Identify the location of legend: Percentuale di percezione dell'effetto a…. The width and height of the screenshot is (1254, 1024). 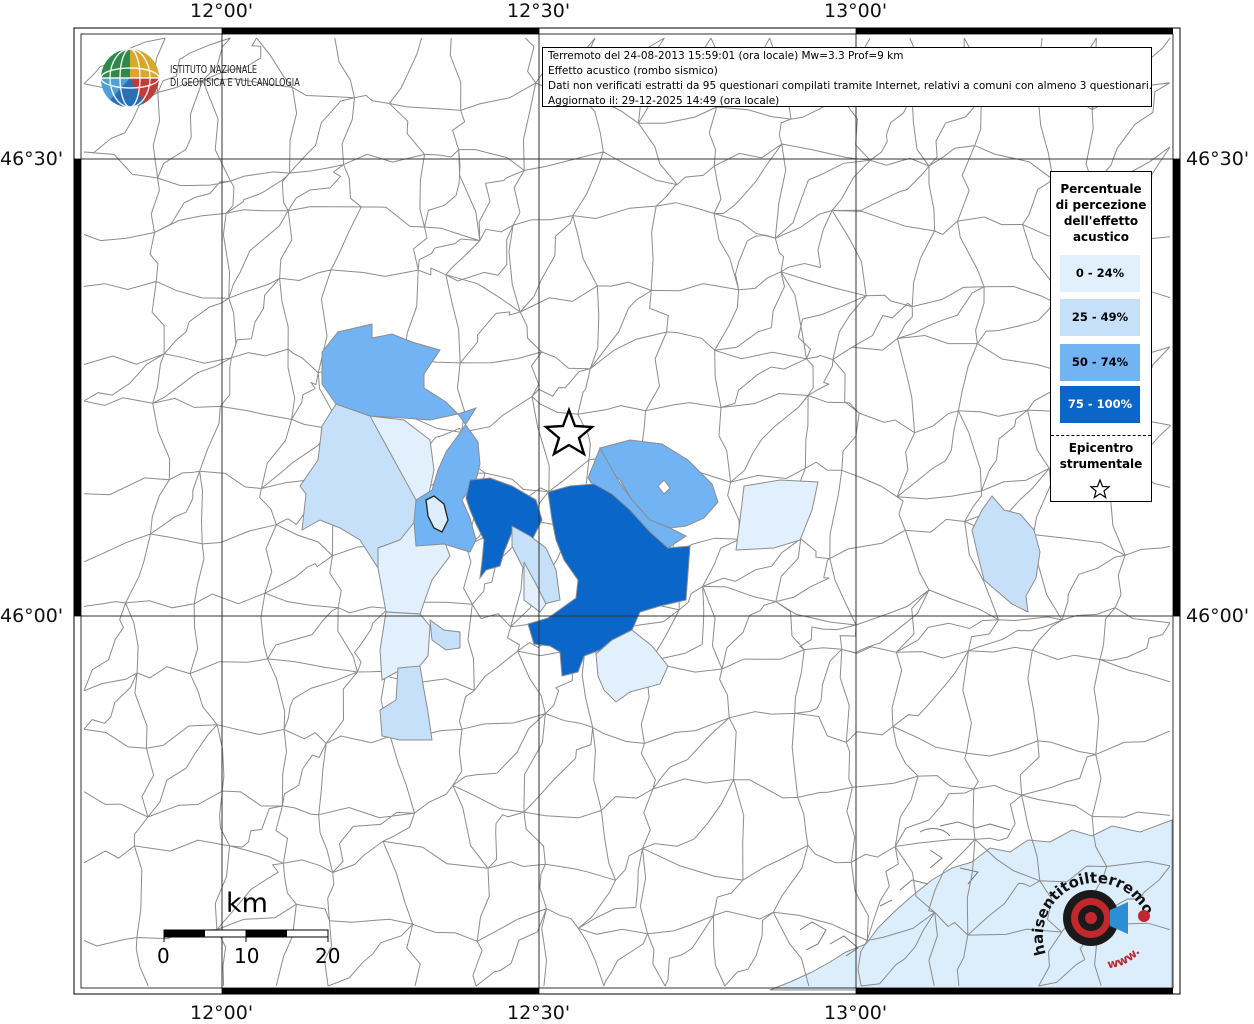
(1101, 336).